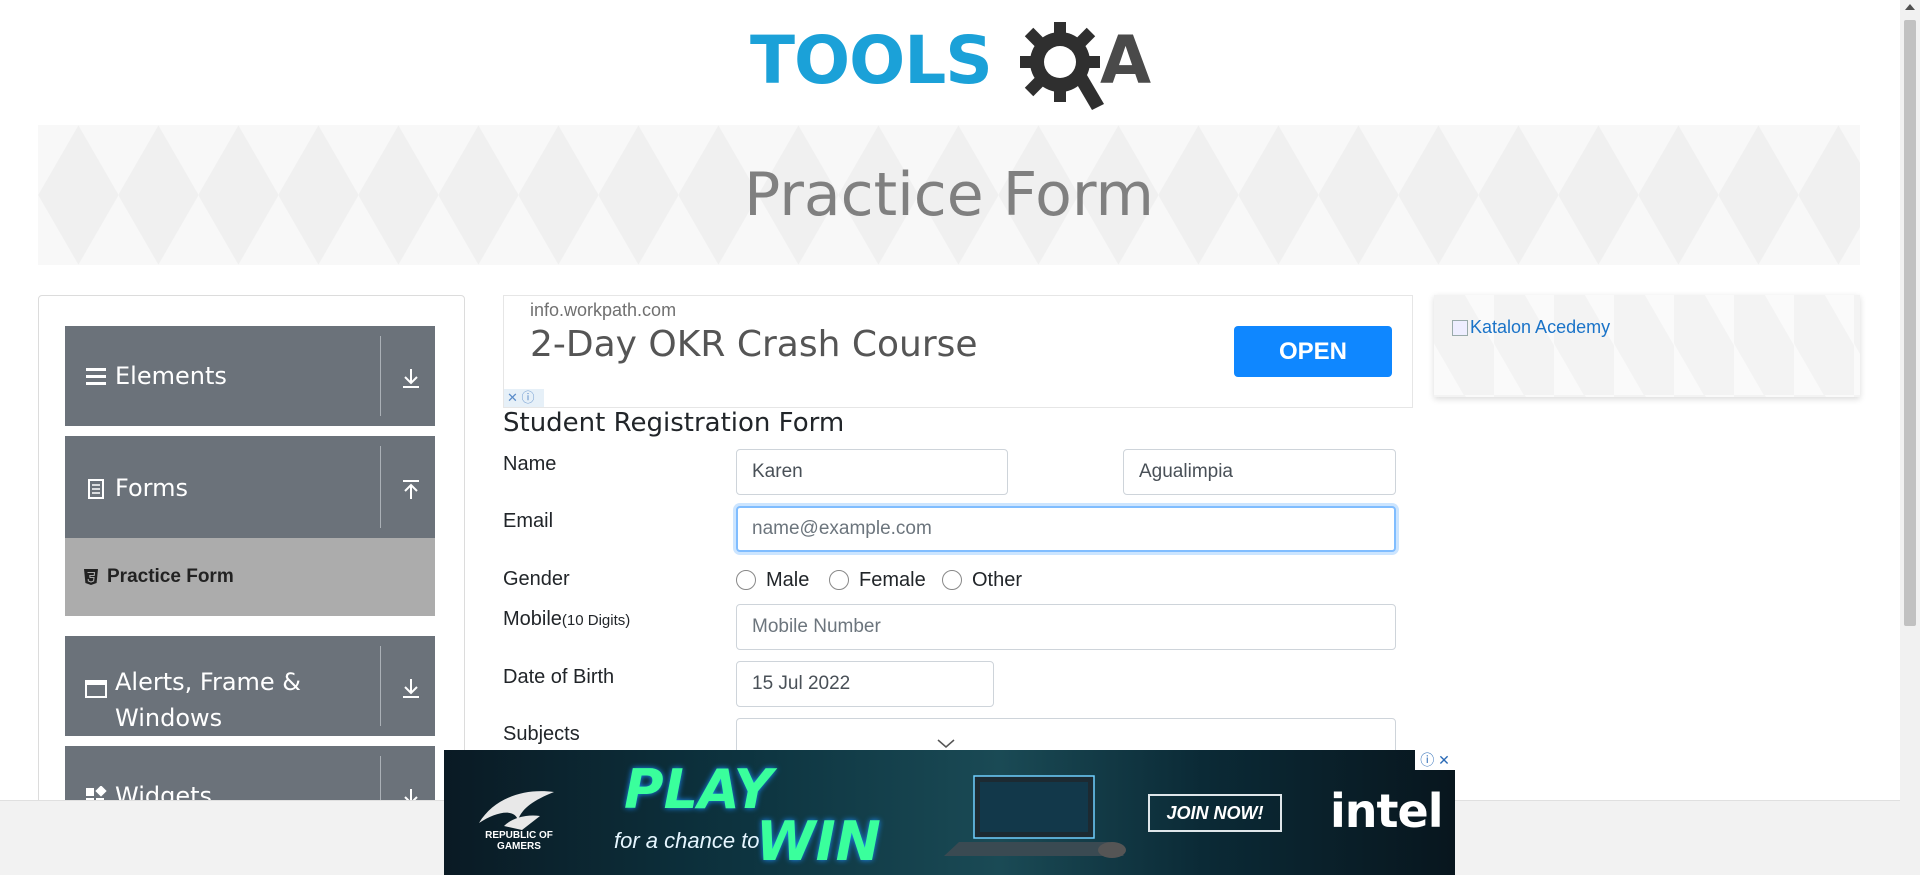 The image size is (1920, 875). What do you see at coordinates (1126, 60) in the screenshot?
I see `logo-a: A` at bounding box center [1126, 60].